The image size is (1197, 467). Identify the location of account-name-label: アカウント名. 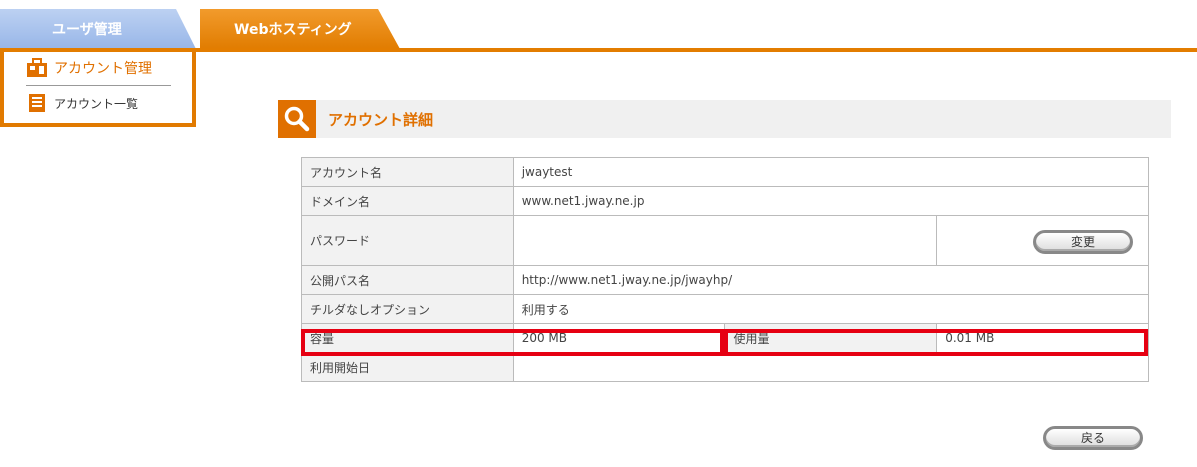
(407, 172).